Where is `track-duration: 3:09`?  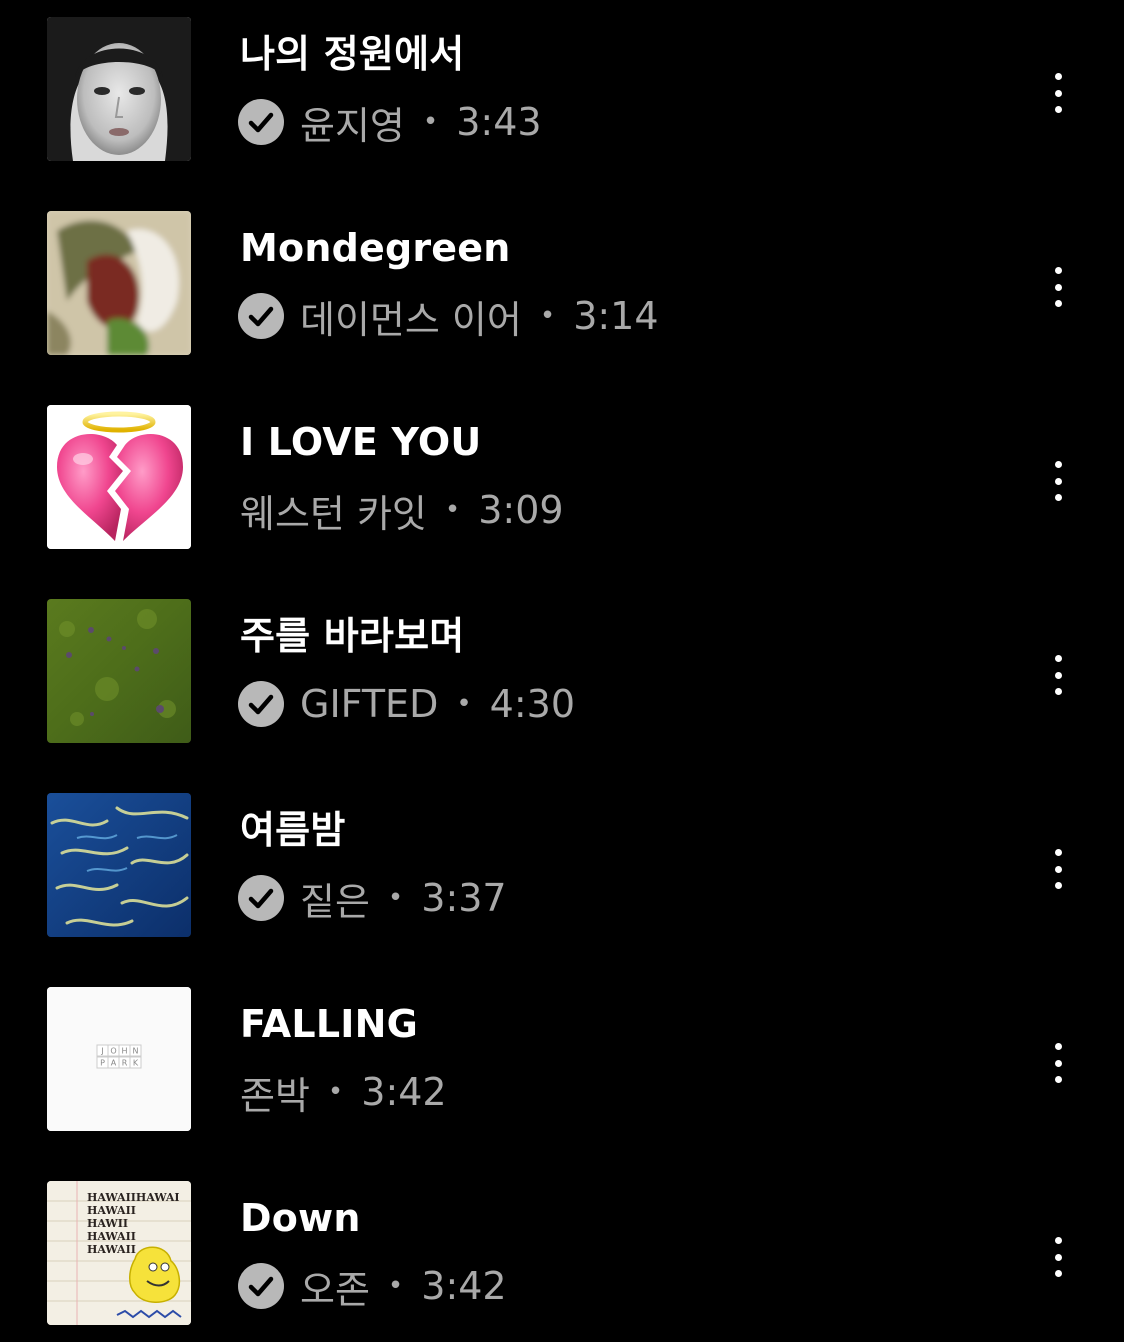
track-duration: 3:09 is located at coordinates (521, 510).